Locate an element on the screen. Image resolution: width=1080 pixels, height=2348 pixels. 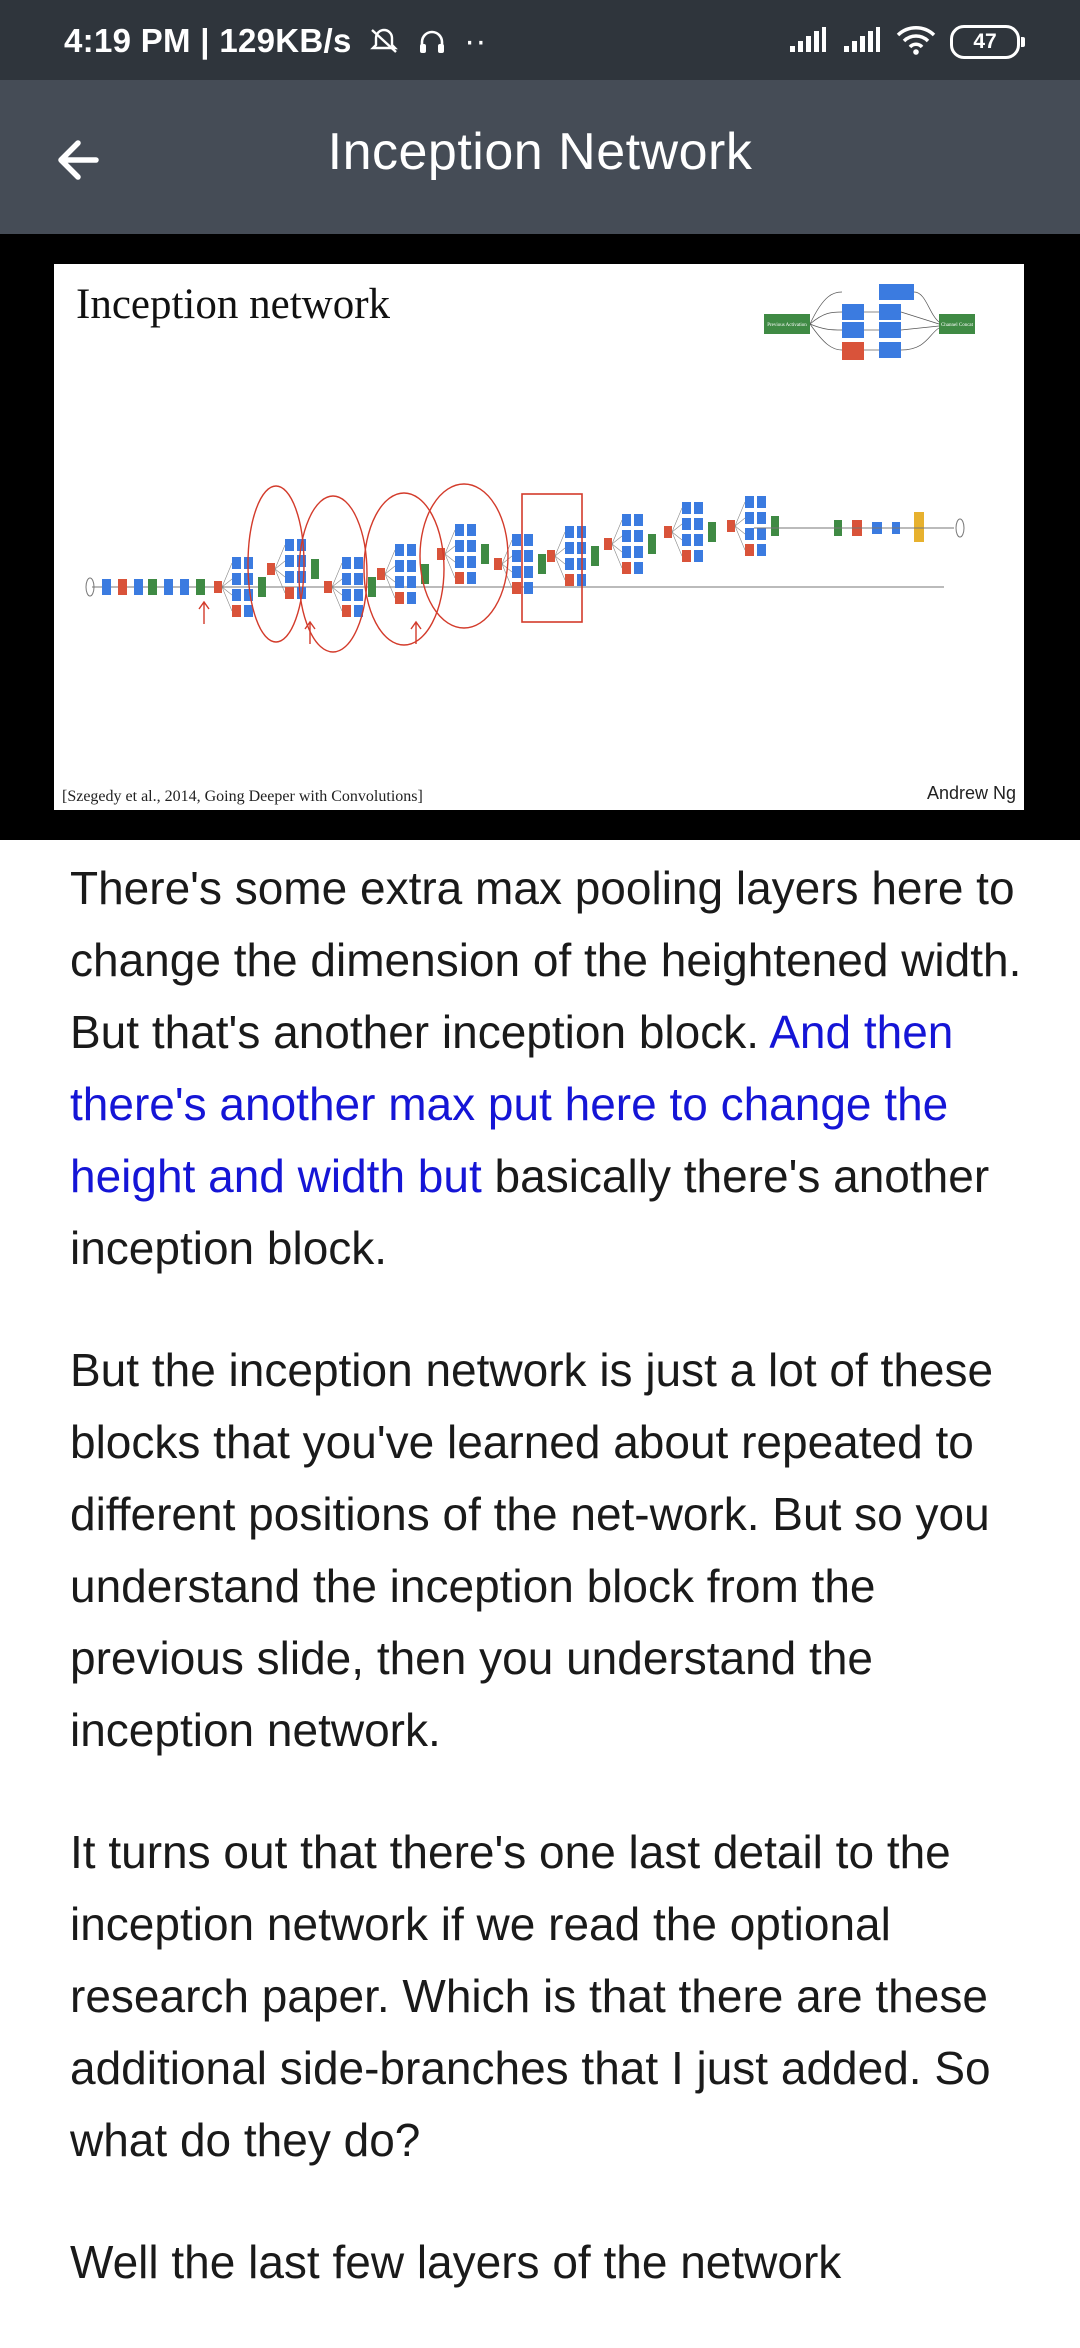
inception-network-diagram is located at coordinates (525, 568).